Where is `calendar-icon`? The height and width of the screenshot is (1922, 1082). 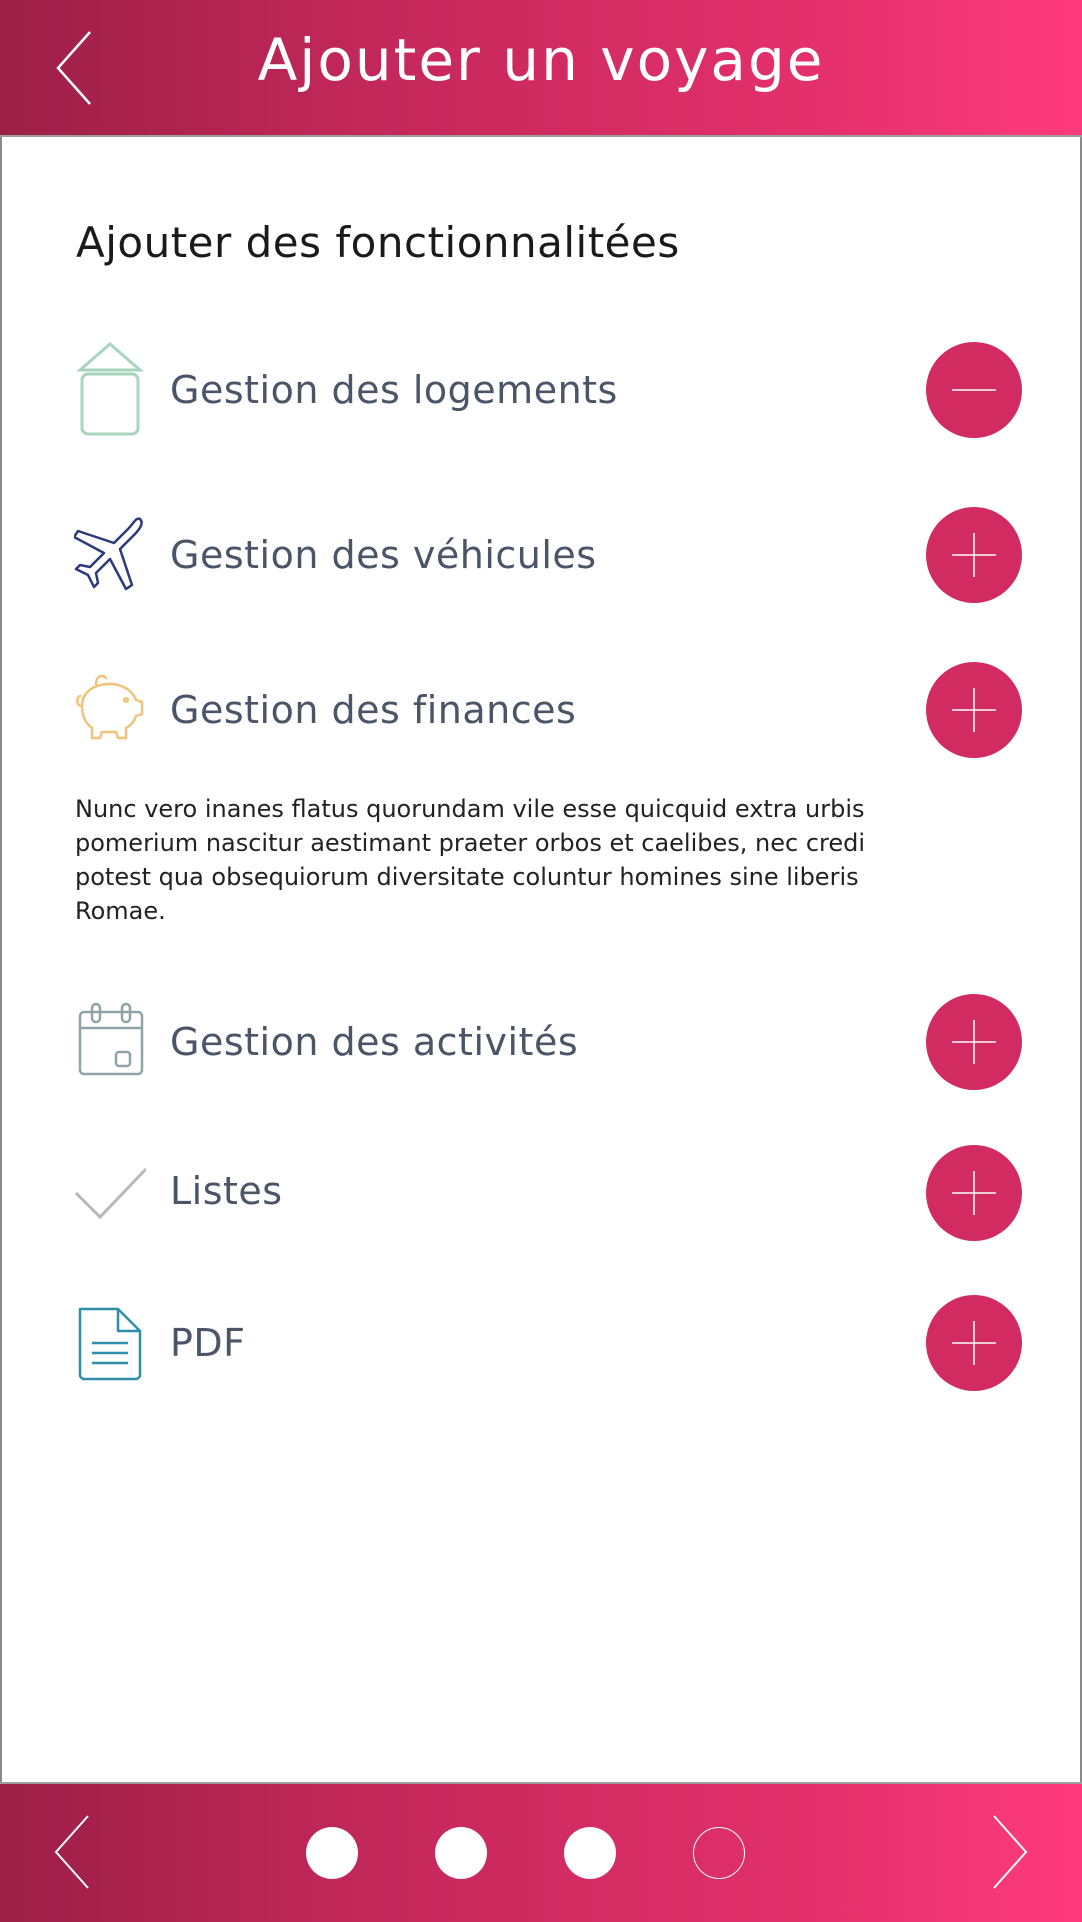
calendar-icon is located at coordinates (110, 1050).